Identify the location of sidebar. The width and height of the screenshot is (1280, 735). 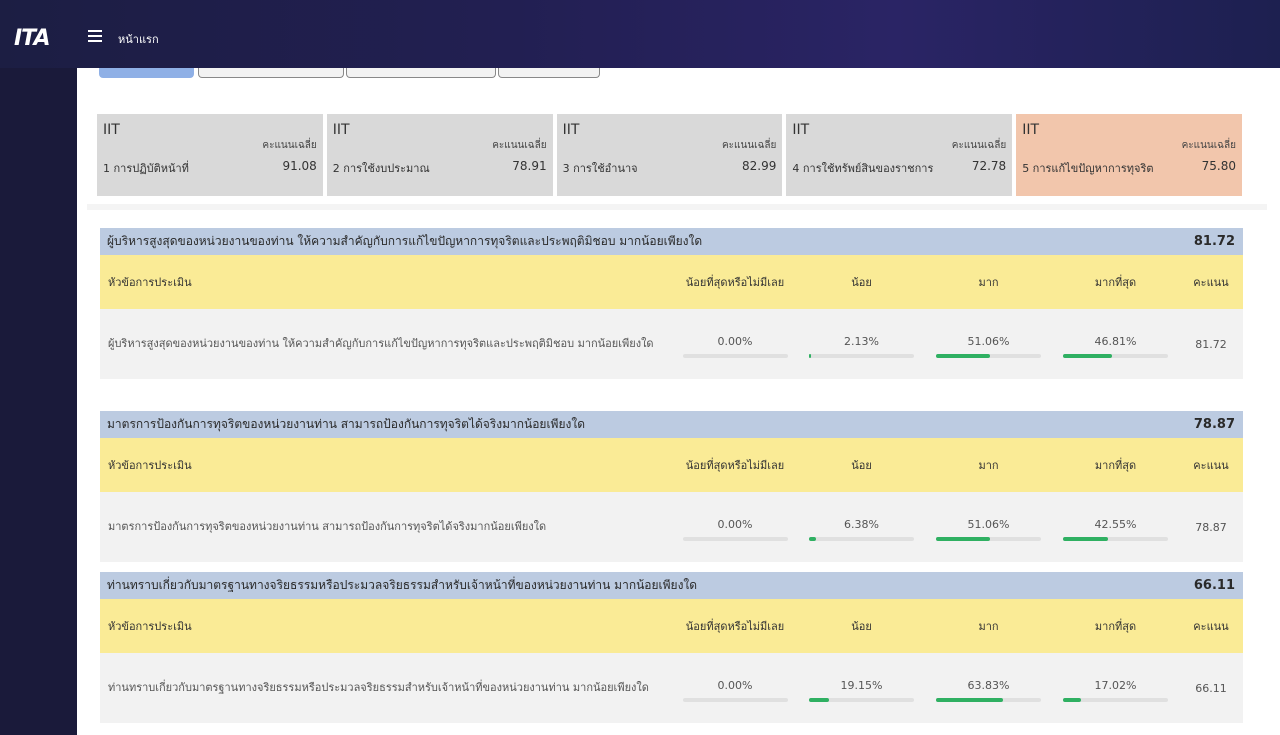
(38, 401).